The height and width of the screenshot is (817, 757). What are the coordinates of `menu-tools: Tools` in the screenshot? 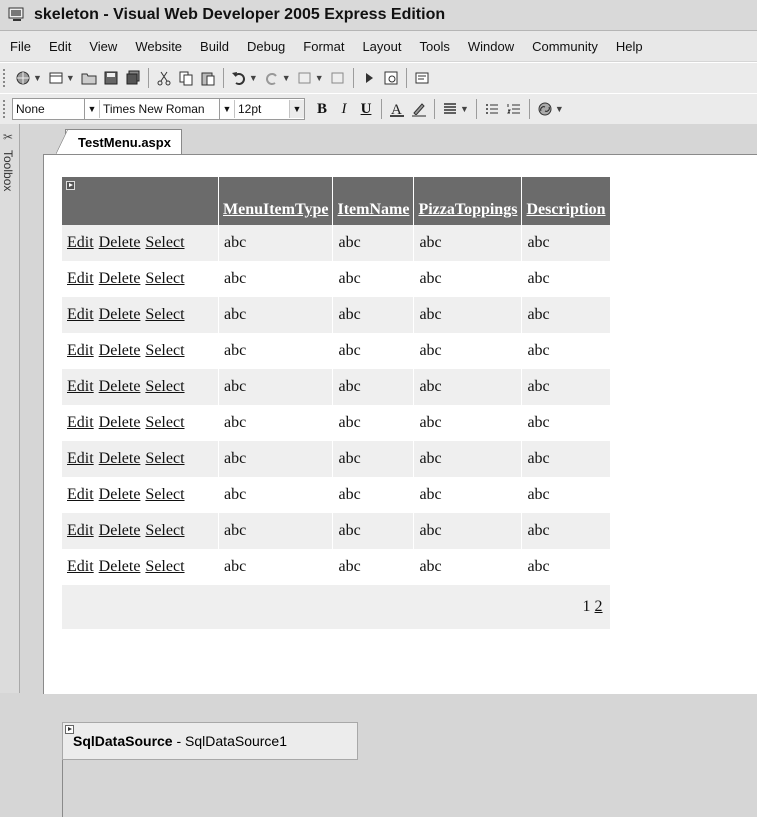 It's located at (435, 46).